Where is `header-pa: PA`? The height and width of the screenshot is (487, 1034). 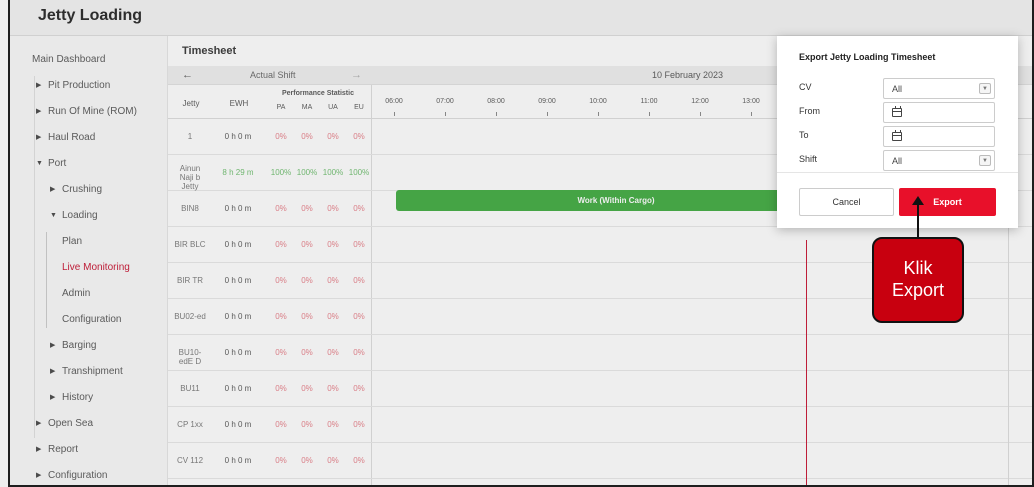
header-pa: PA is located at coordinates (281, 107).